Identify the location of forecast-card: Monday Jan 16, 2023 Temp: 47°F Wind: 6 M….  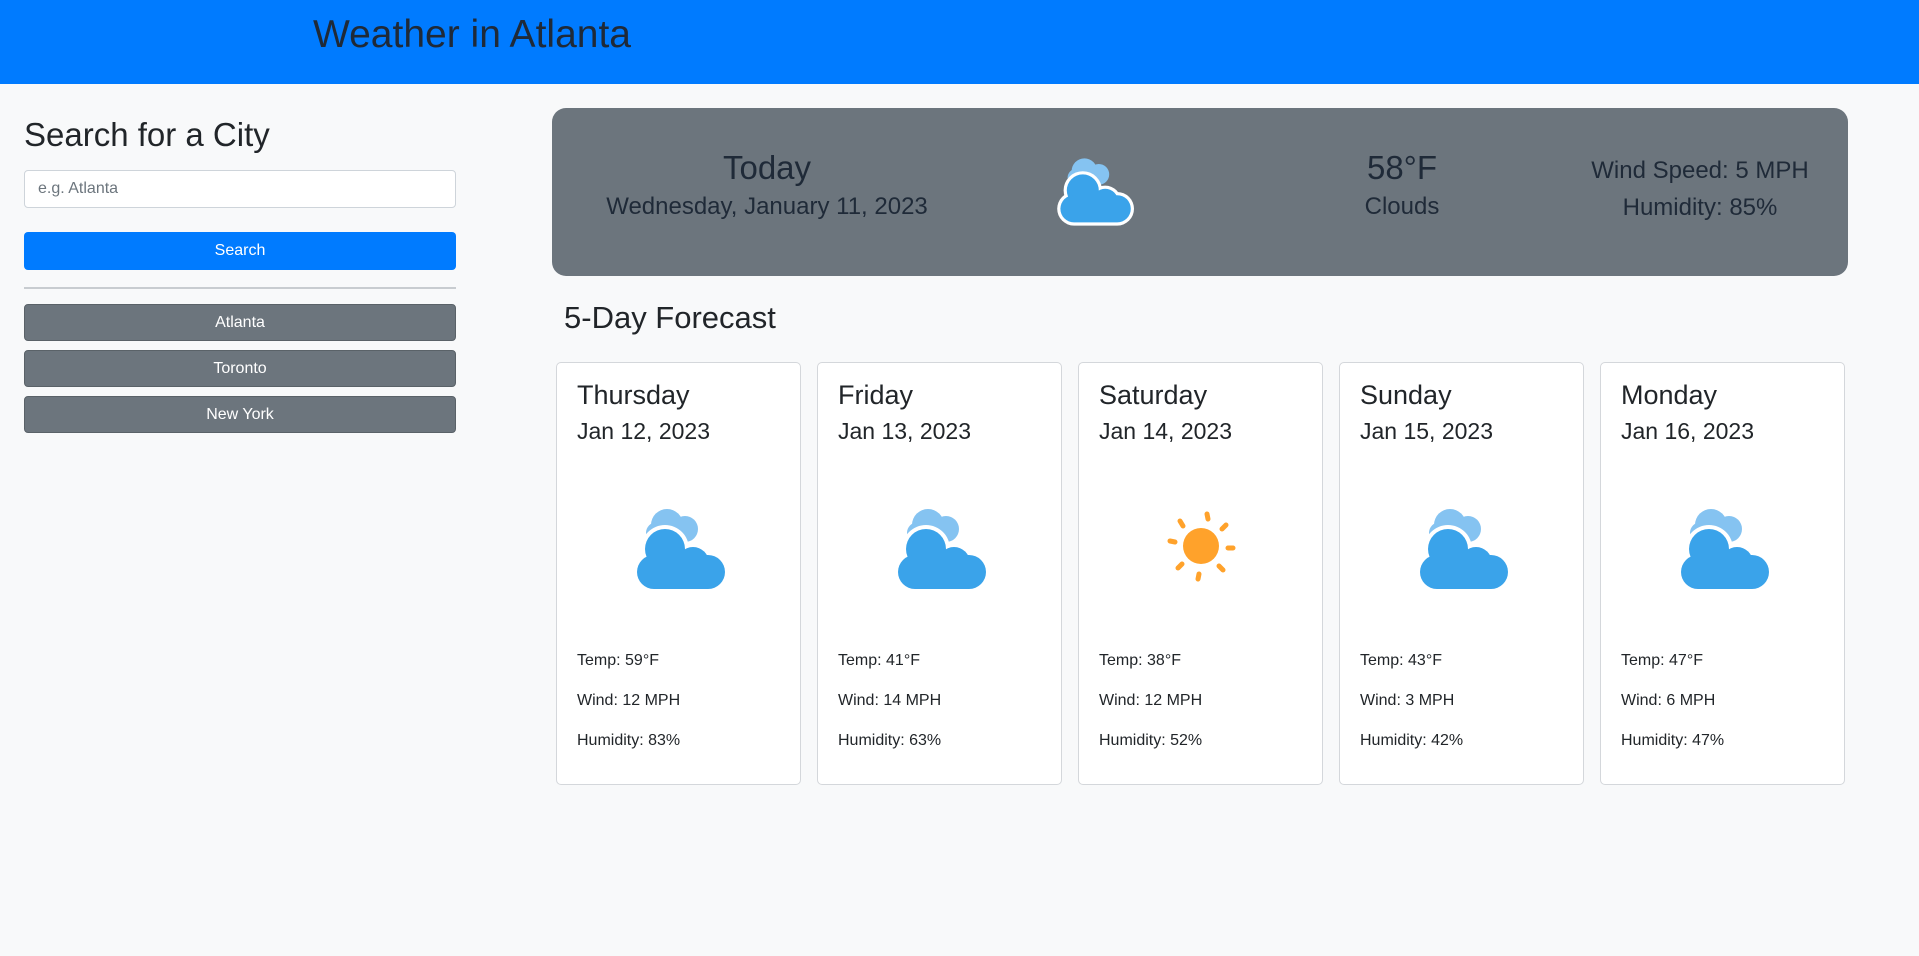
(1722, 573).